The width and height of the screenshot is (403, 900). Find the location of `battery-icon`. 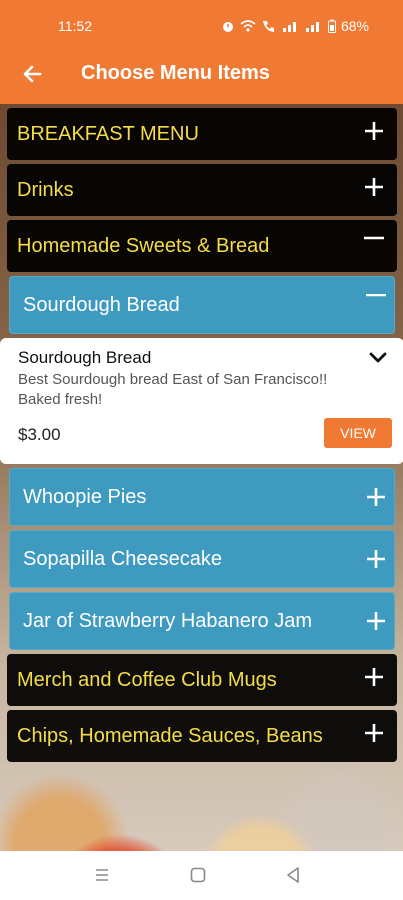

battery-icon is located at coordinates (331, 26).